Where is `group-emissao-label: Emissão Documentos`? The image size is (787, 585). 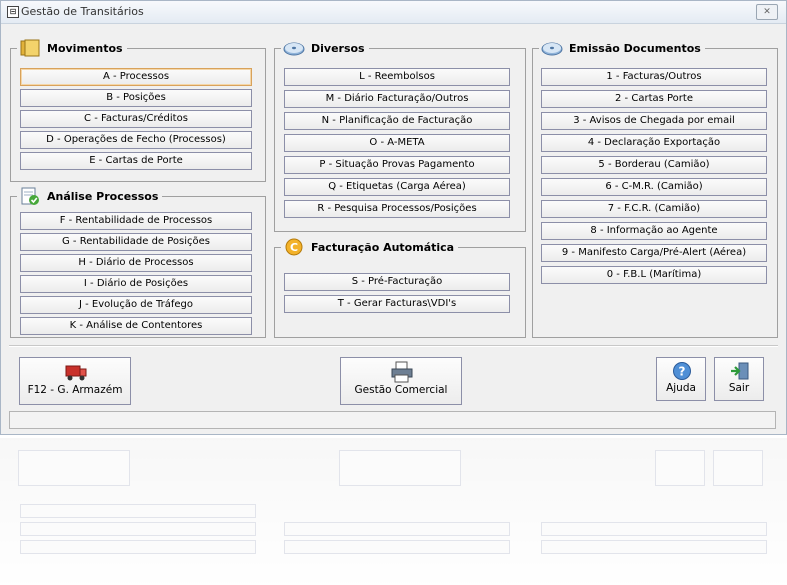 group-emissao-label: Emissão Documentos is located at coordinates (635, 48).